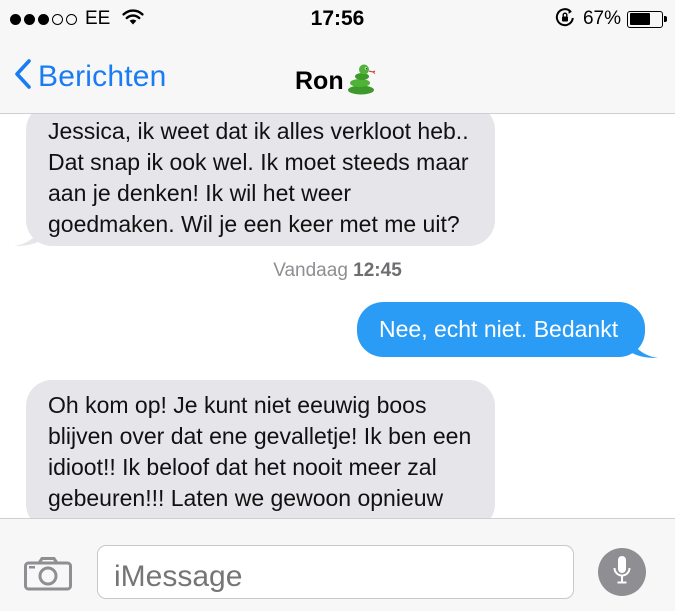 This screenshot has width=675, height=611. I want to click on timestamp: Vandaag 12:45, so click(337, 271).